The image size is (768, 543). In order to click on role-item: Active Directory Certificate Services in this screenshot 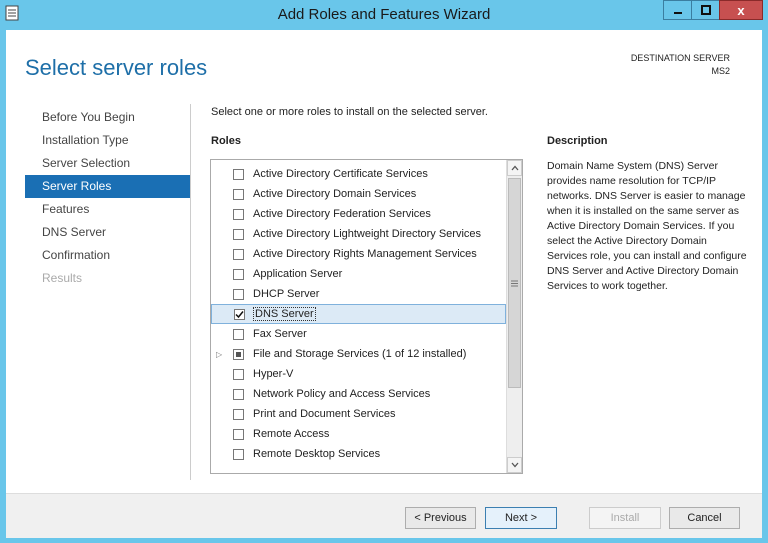, I will do `click(358, 174)`.